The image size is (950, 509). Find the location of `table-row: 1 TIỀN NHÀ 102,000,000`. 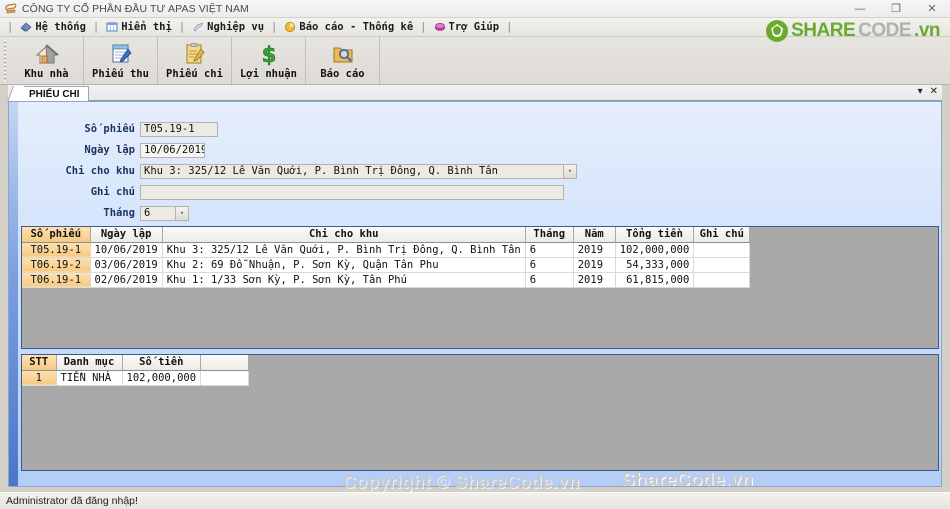

table-row: 1 TIỀN NHÀ 102,000,000 is located at coordinates (136, 378).